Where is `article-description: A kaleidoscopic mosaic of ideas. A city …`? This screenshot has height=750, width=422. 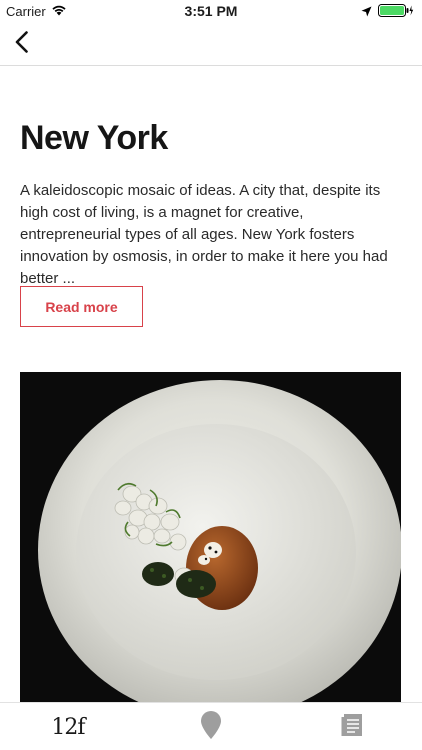
article-description: A kaleidoscopic mosaic of ideas. A city … is located at coordinates (204, 234).